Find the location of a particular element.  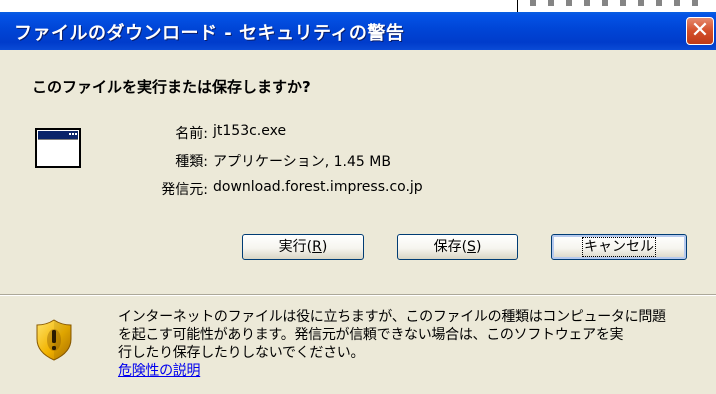

title-bar: ファイルのダウンロード - セキュリティの警告 ✕ is located at coordinates (358, 31).